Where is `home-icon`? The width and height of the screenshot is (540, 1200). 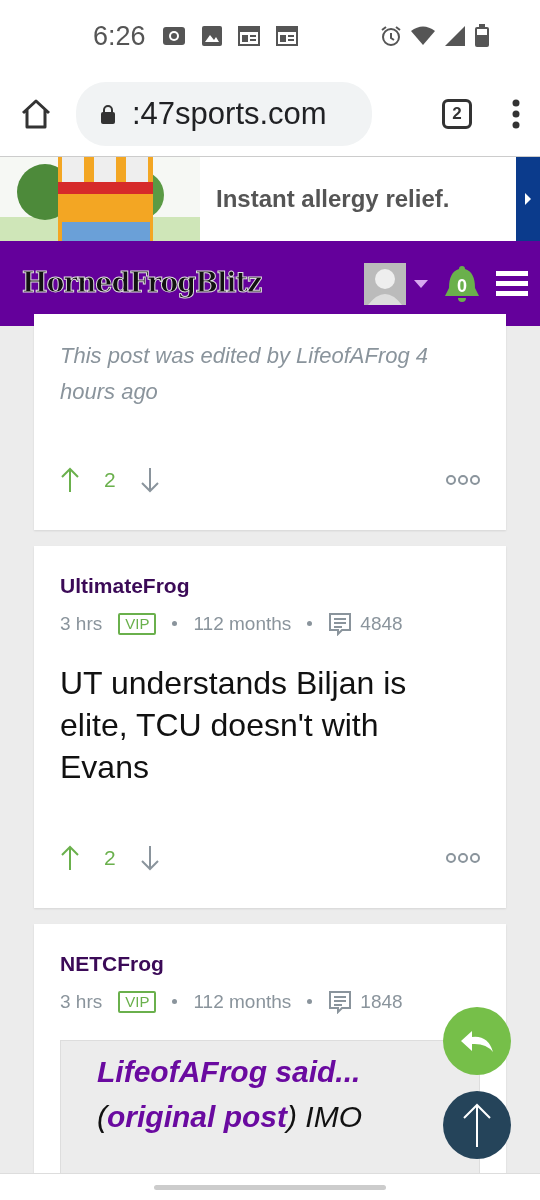
home-icon is located at coordinates (36, 114).